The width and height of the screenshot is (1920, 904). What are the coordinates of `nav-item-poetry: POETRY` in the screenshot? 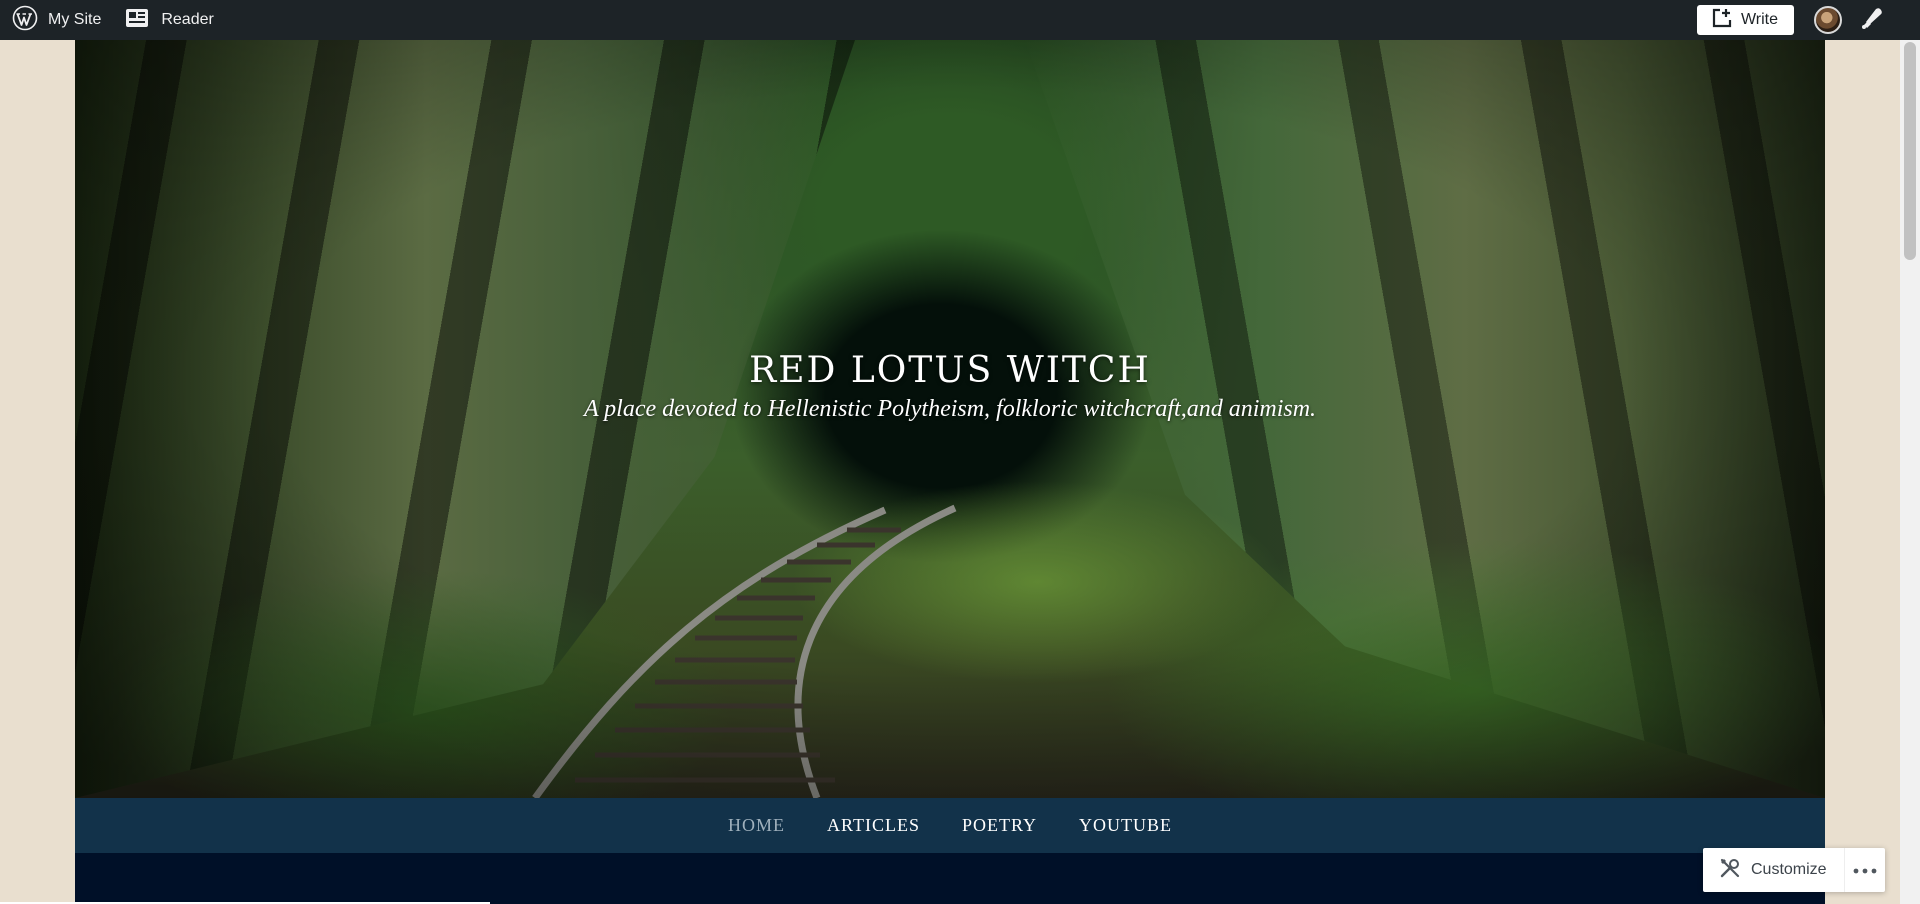 It's located at (999, 825).